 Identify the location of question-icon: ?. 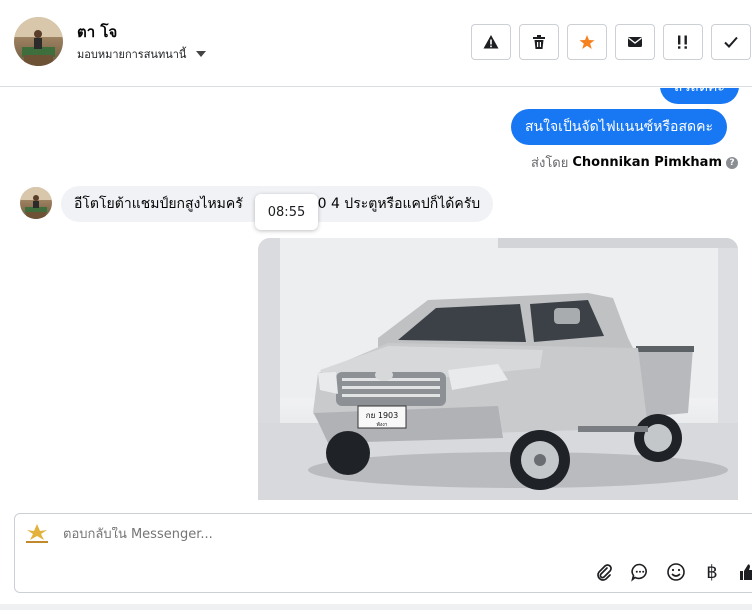
(732, 162).